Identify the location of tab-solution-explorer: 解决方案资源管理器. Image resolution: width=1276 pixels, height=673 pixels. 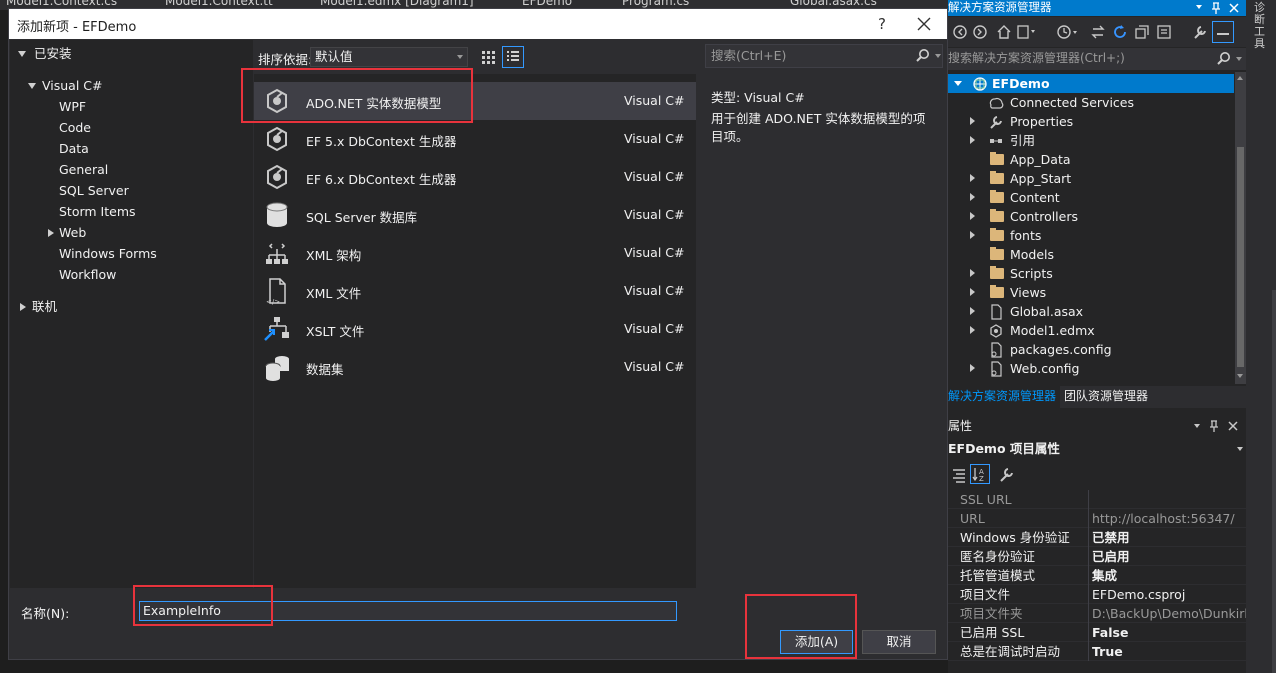
(1004, 397).